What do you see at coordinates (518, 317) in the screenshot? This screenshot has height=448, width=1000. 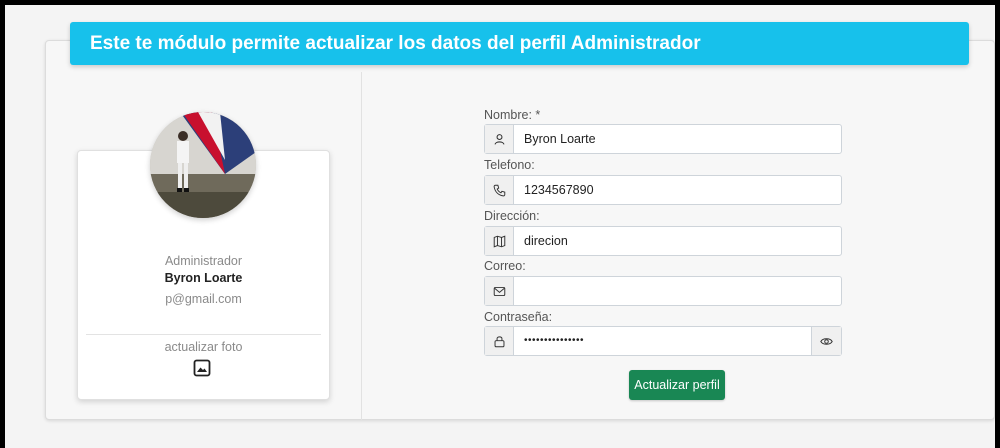 I see `password-label: Contraseña:` at bounding box center [518, 317].